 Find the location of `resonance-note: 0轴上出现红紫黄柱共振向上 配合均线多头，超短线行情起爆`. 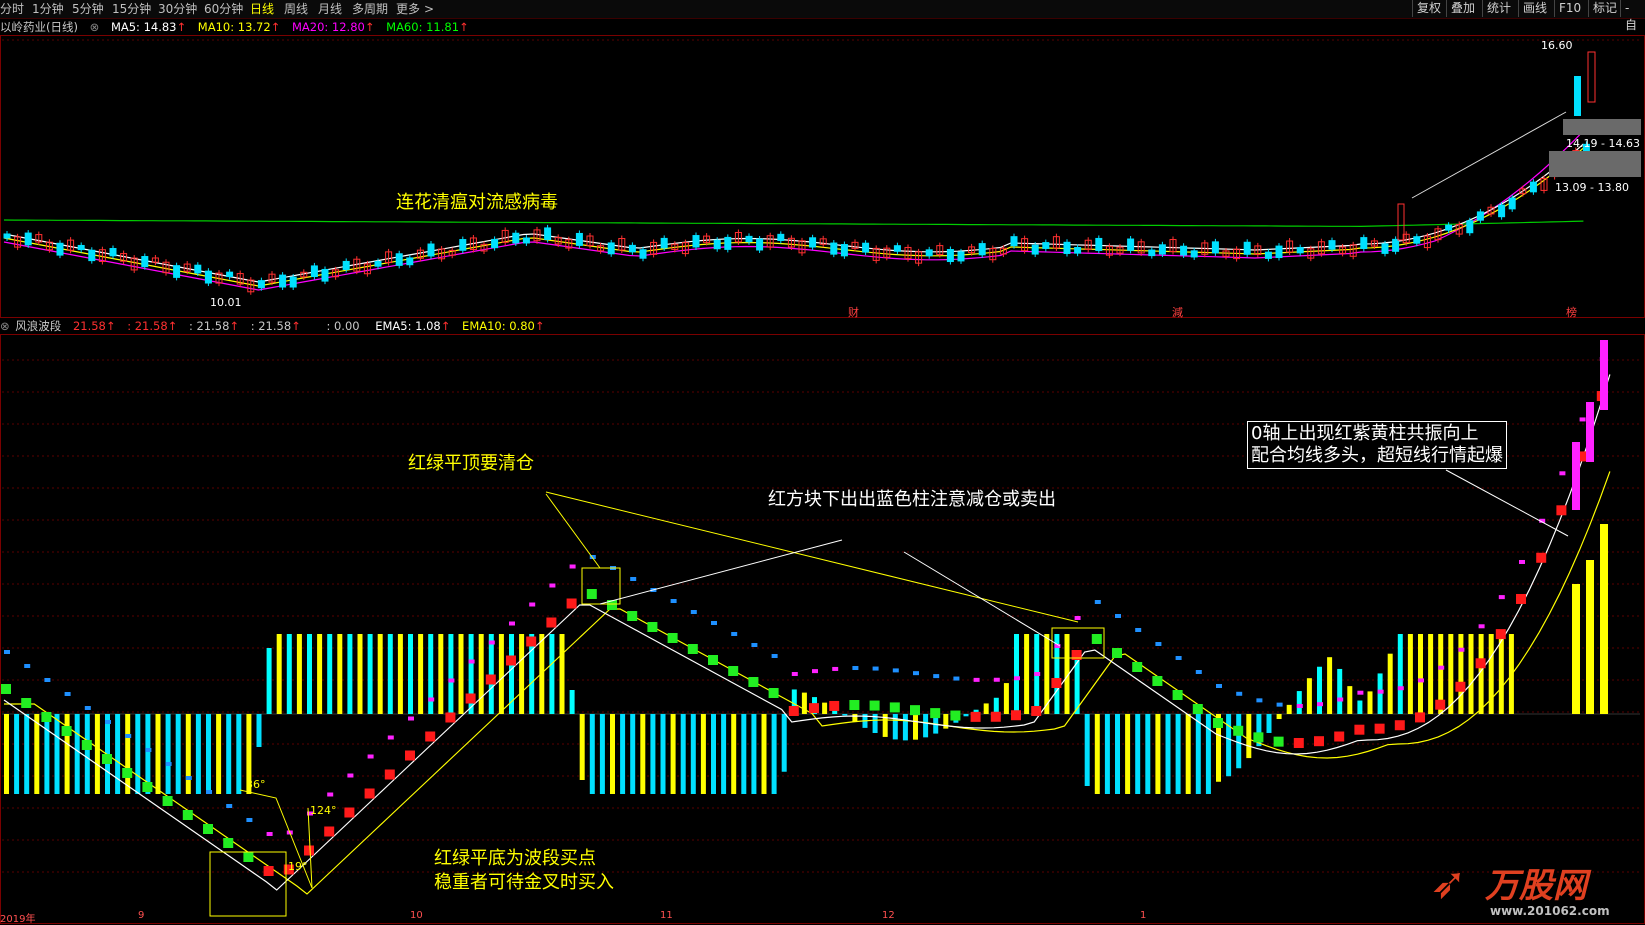

resonance-note: 0轴上出现红紫黄柱共振向上 配合均线多头，超短线行情起爆 is located at coordinates (1377, 445).